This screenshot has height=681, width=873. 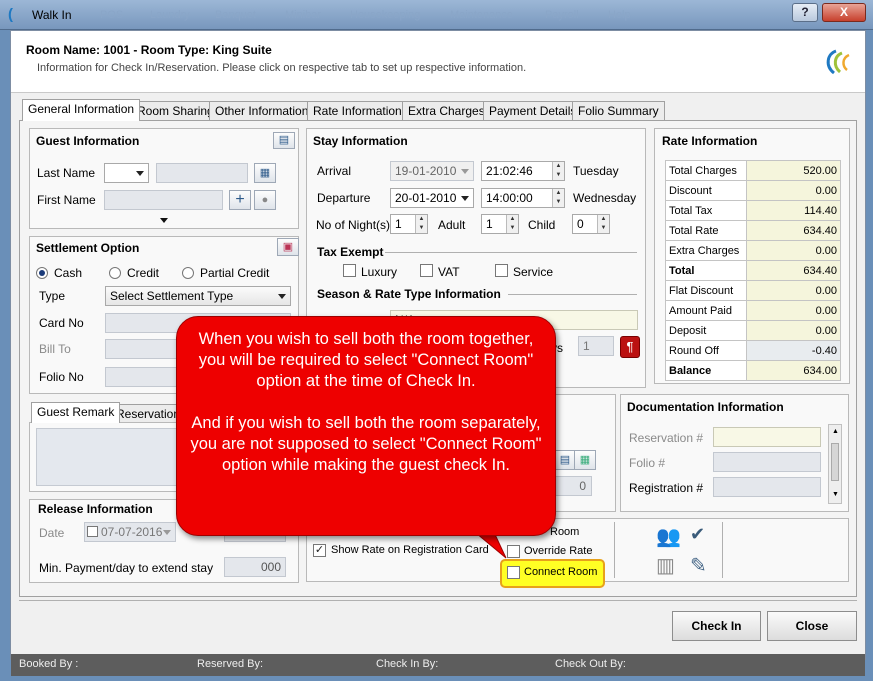 I want to click on partial-credit-label: Partial Credit, so click(x=235, y=273).